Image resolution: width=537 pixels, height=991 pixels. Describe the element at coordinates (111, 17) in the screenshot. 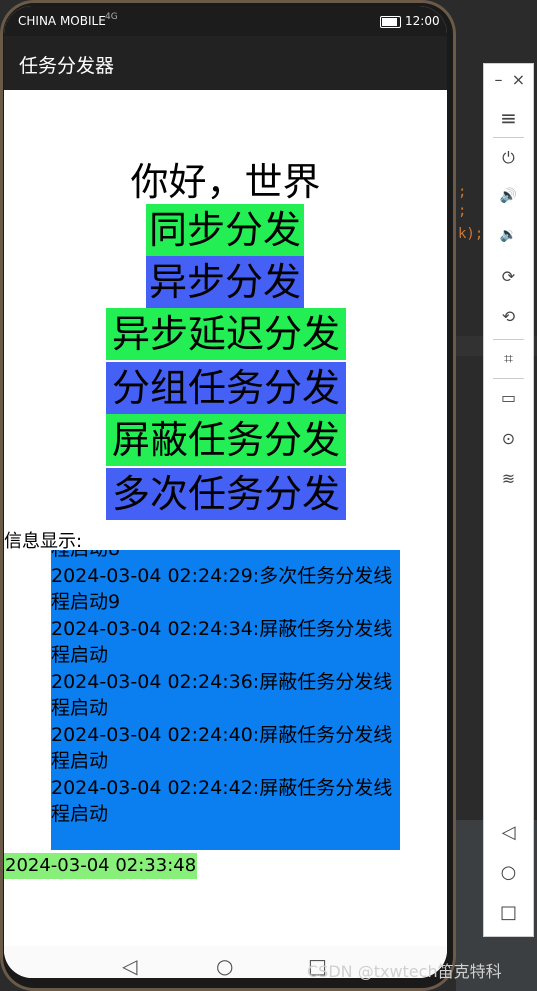

I see `signal-icon: 4G` at that location.